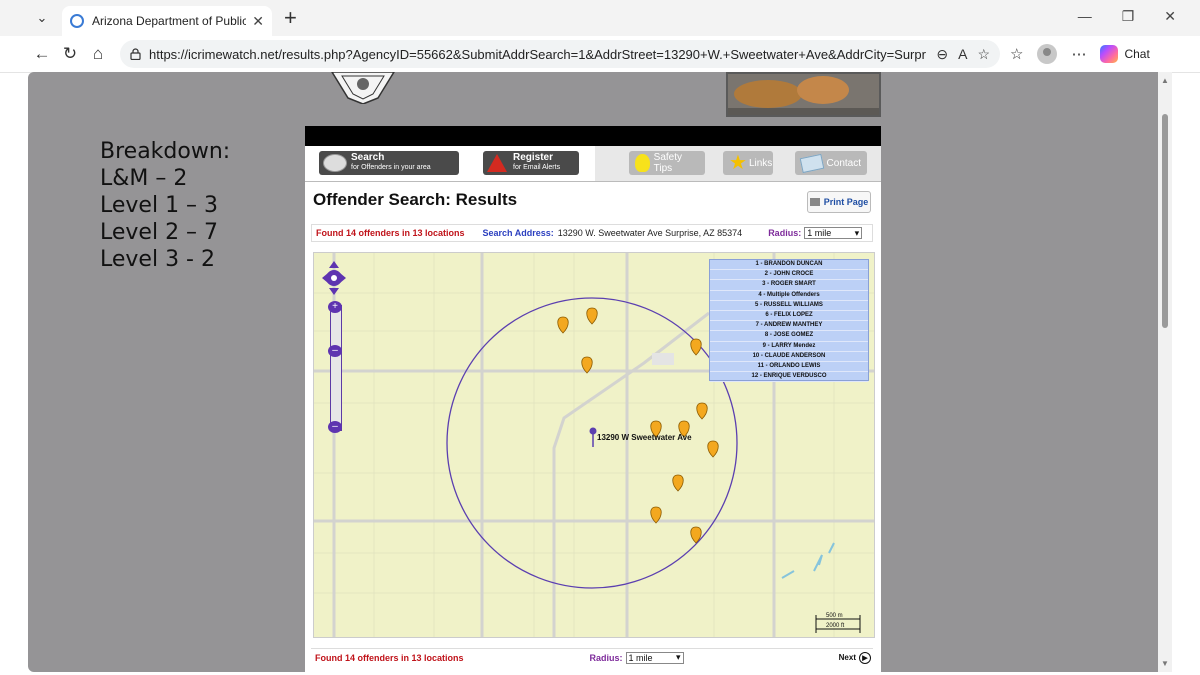 Image resolution: width=1200 pixels, height=675 pixels. Describe the element at coordinates (159, 205) in the screenshot. I see `breakdown-line: Level 1 – 3` at that location.